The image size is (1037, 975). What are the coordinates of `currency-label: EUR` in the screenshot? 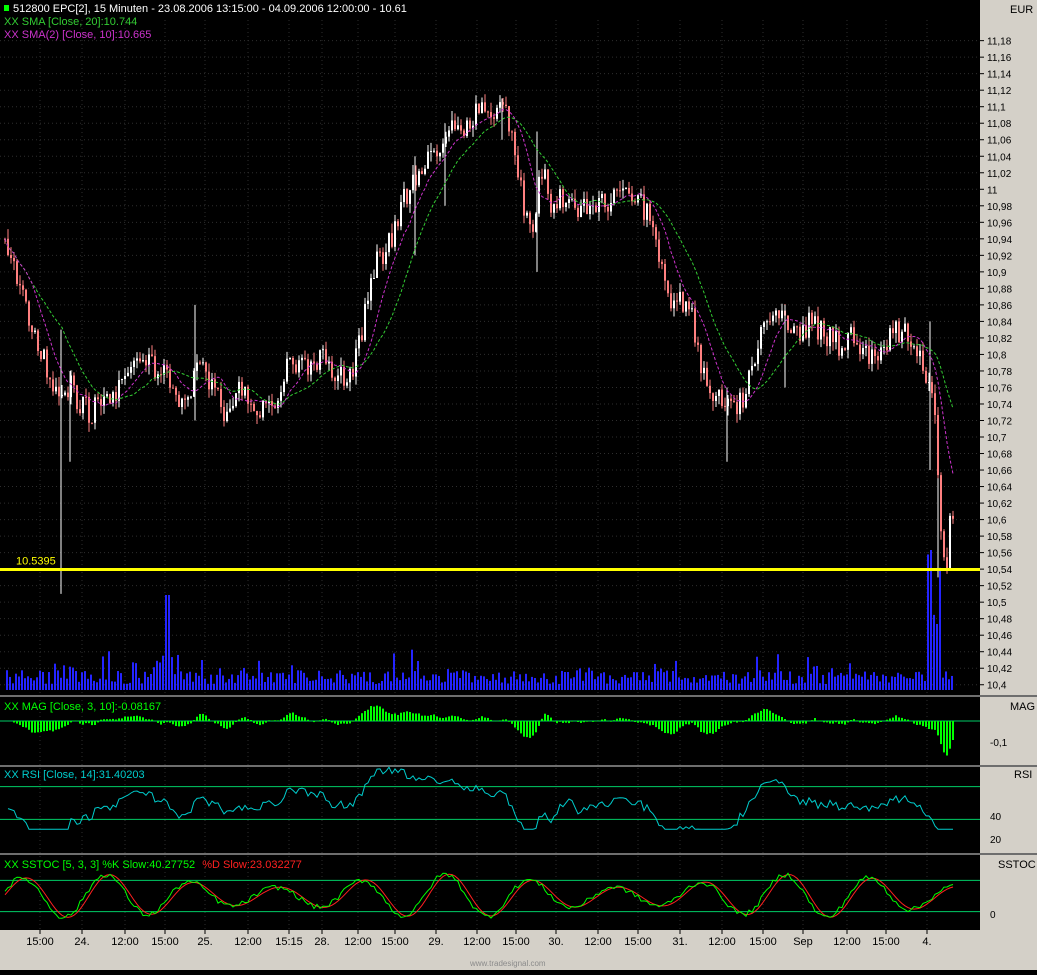 It's located at (1021, 10).